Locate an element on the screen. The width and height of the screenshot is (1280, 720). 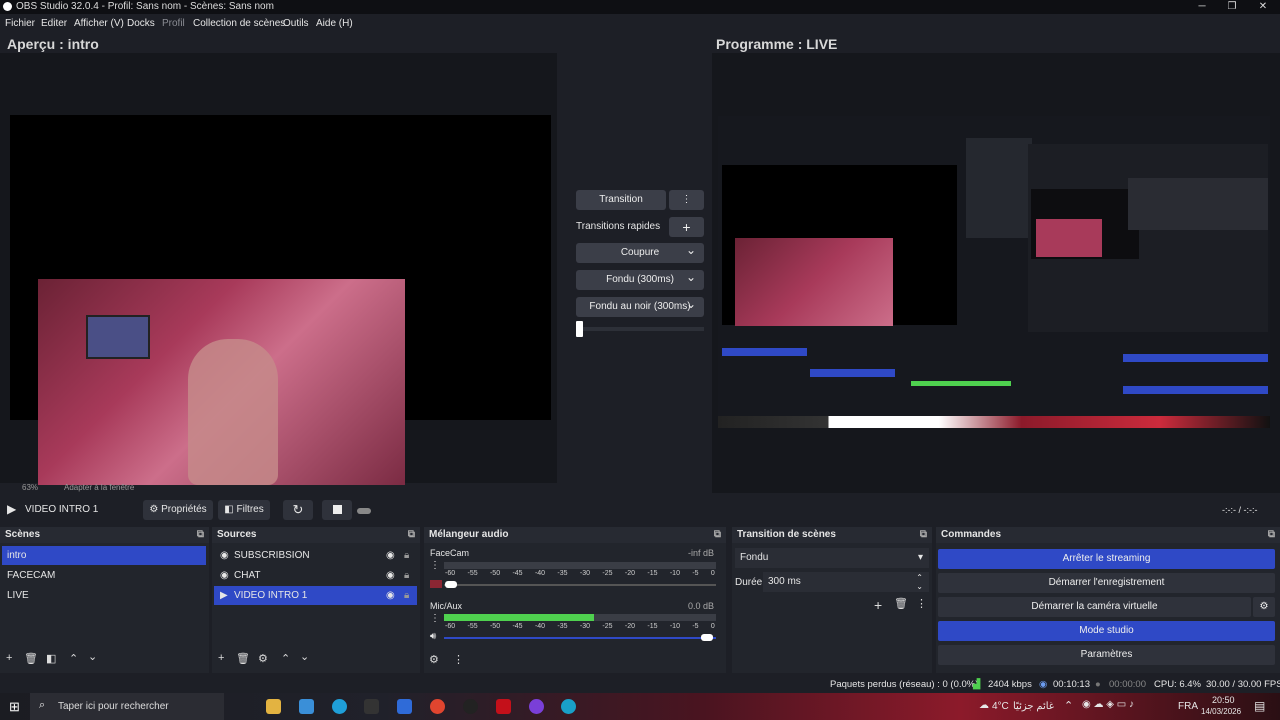
properties-label: Propriétés is located at coordinates (184, 509).